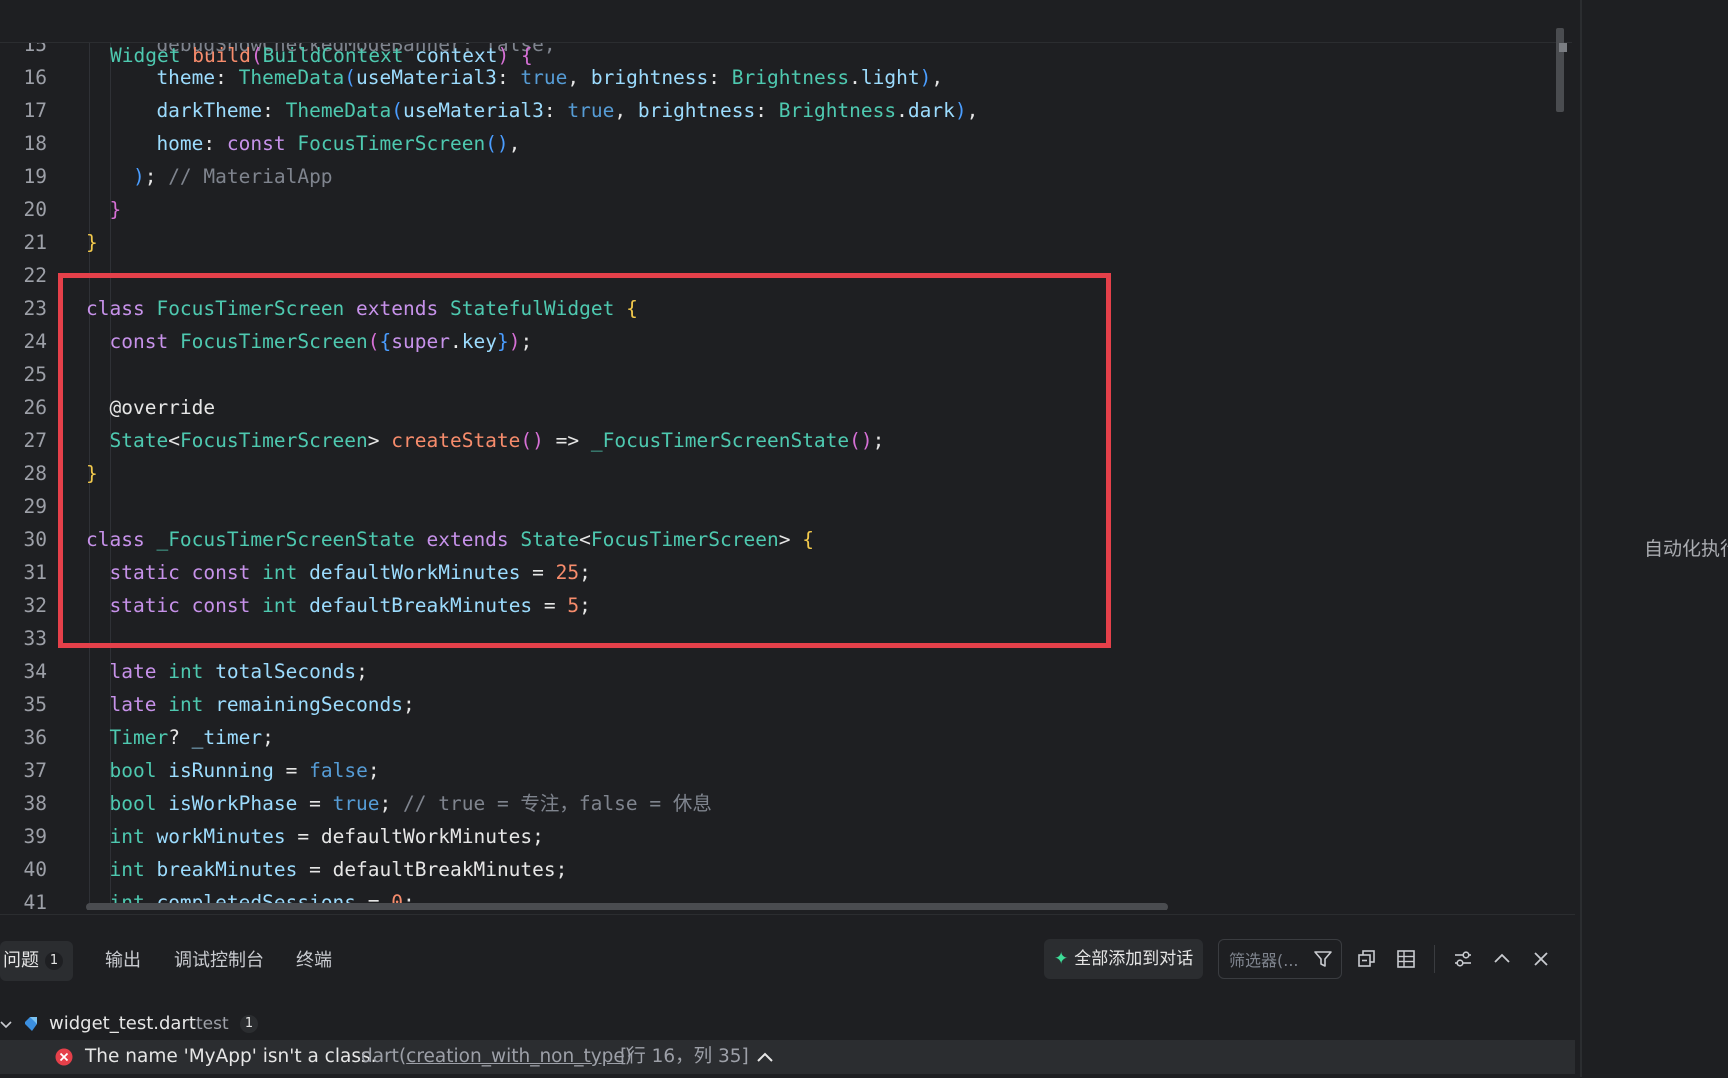 This screenshot has width=1728, height=1078. Describe the element at coordinates (1502, 959) in the screenshot. I see `maximize-panel-icon` at that location.